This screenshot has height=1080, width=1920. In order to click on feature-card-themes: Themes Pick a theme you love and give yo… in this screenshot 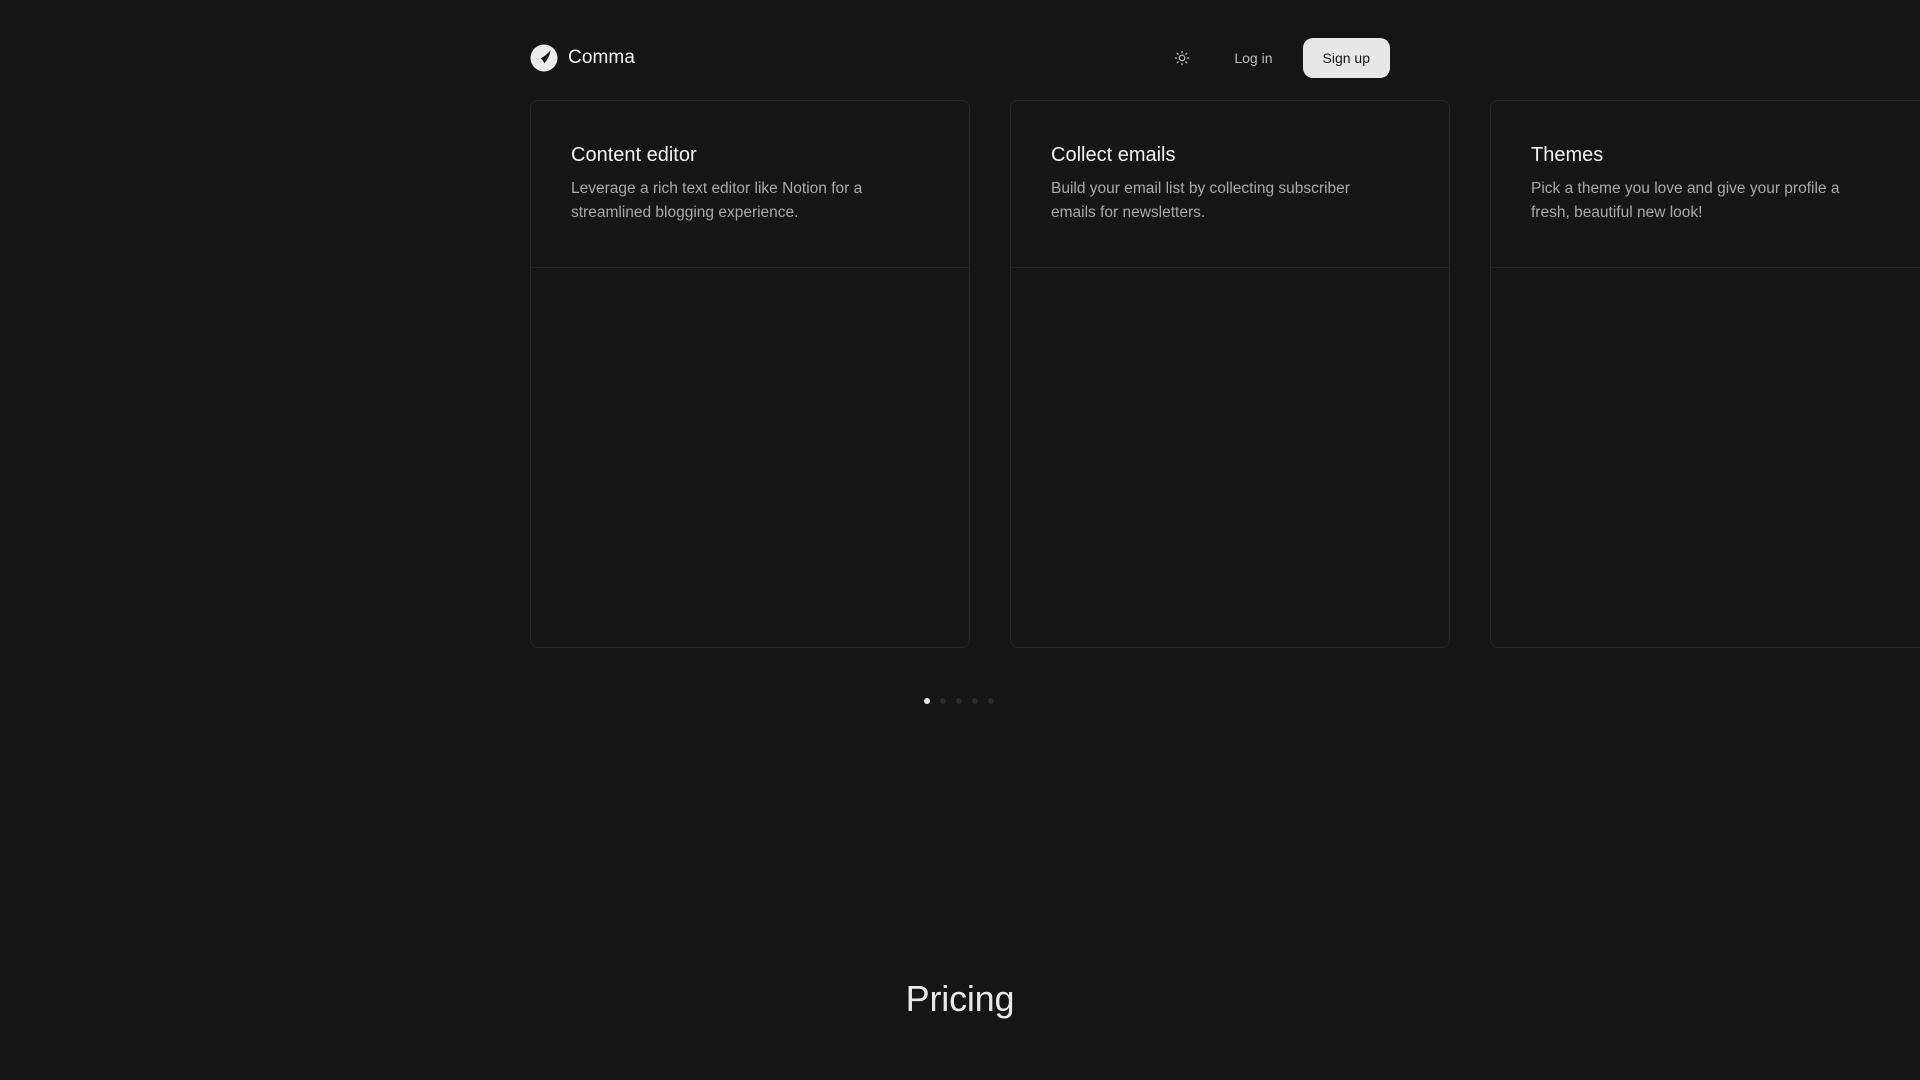, I will do `click(1705, 374)`.